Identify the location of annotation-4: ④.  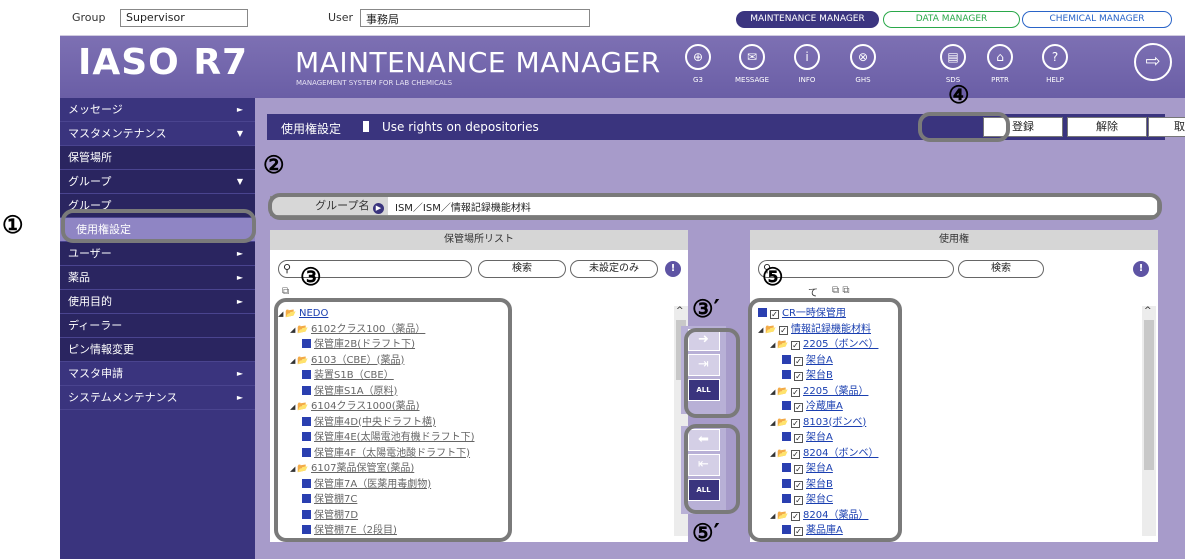
(959, 94).